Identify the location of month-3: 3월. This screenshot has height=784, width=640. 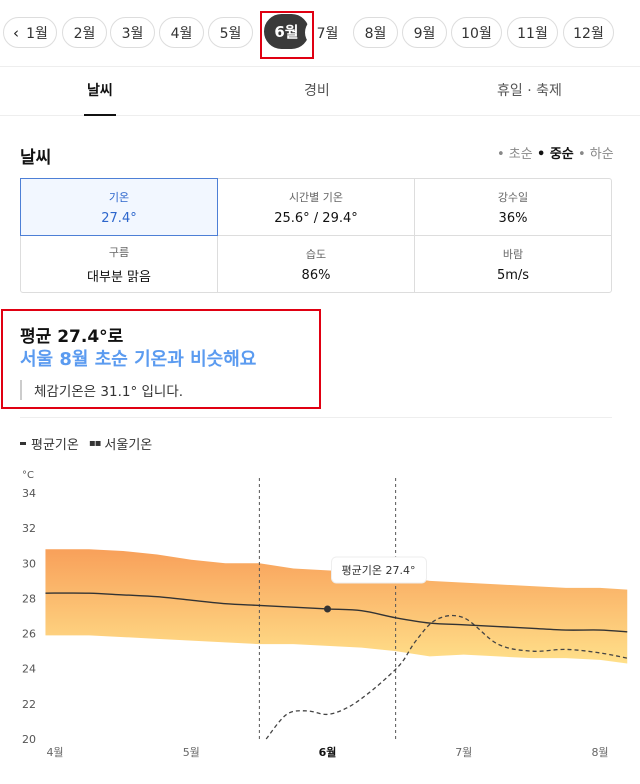
(132, 32).